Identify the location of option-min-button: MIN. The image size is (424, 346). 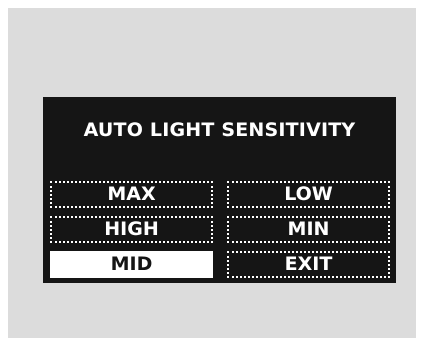
(308, 229).